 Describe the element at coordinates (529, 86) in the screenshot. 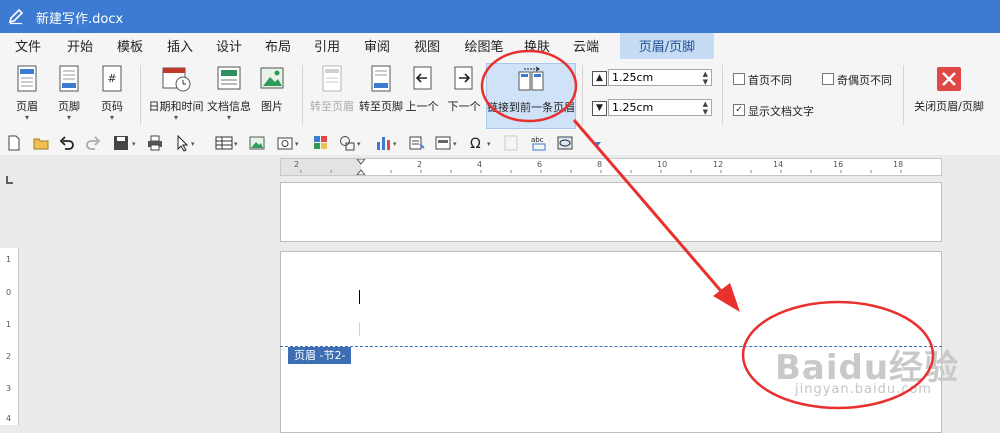

I see `annotation-circle-link-button` at that location.